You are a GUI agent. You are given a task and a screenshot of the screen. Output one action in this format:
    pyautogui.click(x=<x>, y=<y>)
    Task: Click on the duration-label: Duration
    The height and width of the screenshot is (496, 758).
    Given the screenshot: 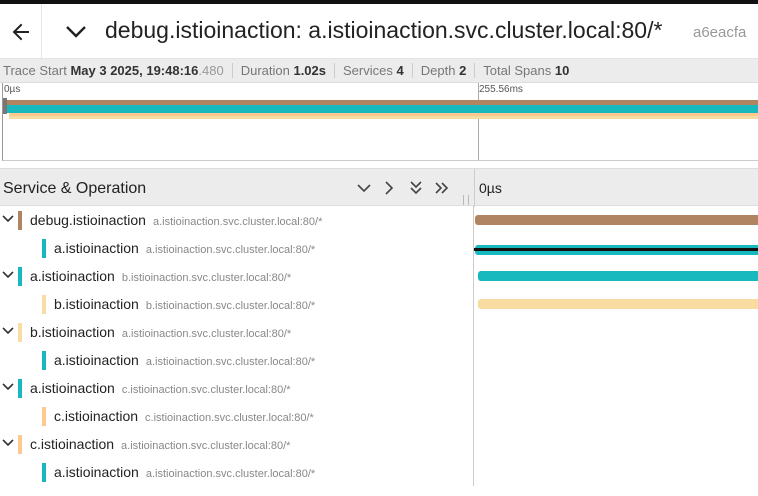 What is the action you would take?
    pyautogui.click(x=265, y=70)
    